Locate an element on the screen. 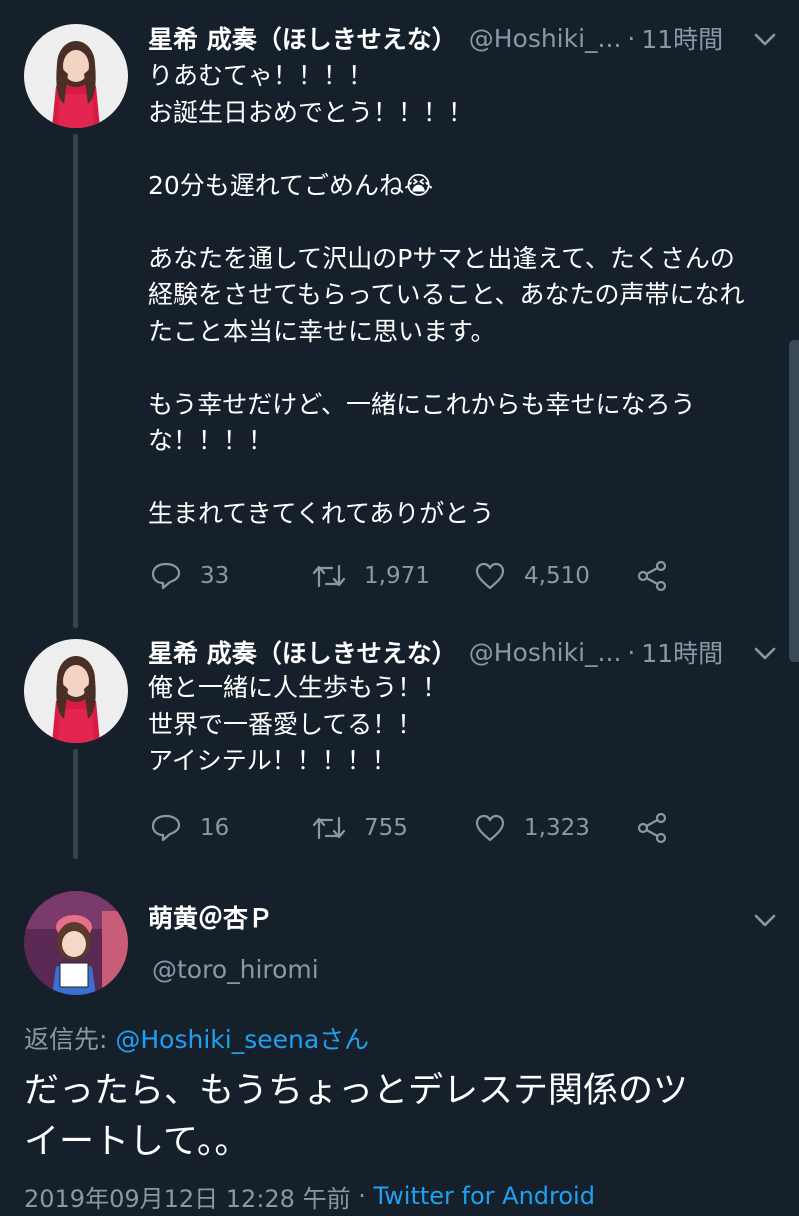  like-button: 1,323 is located at coordinates (532, 828).